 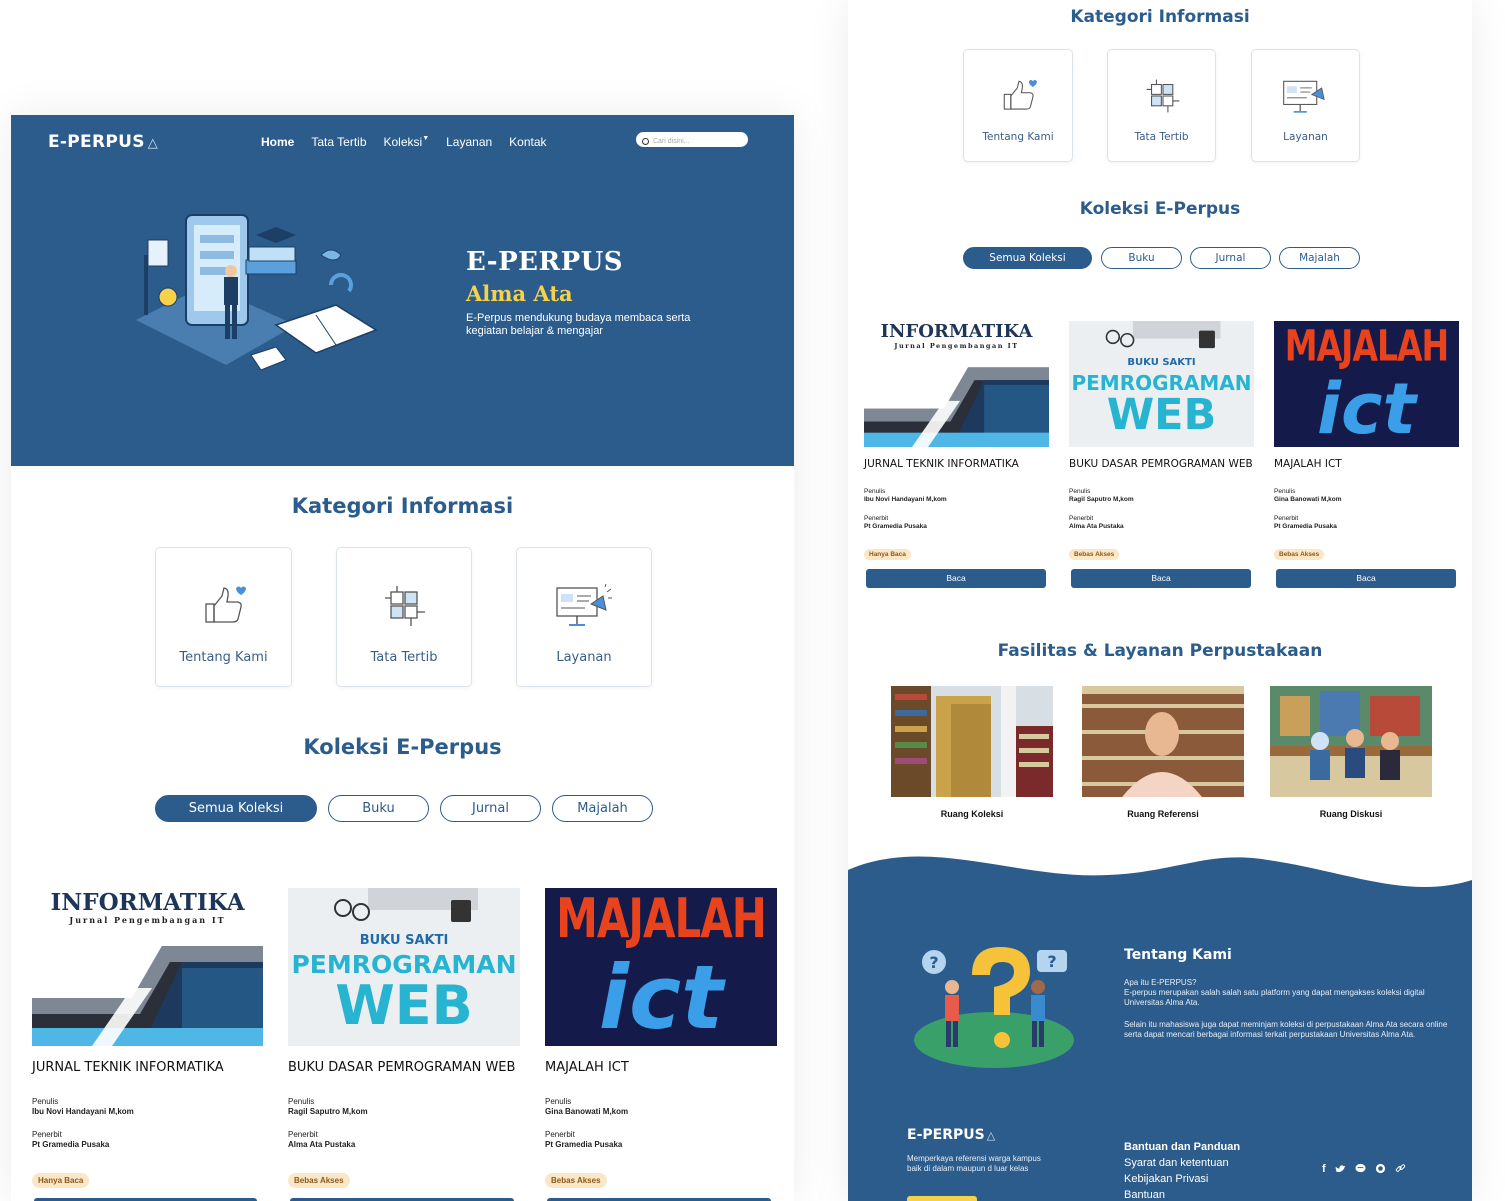 What do you see at coordinates (905, 499) in the screenshot?
I see `author-name: Ibu Novi Handayani M,kom` at bounding box center [905, 499].